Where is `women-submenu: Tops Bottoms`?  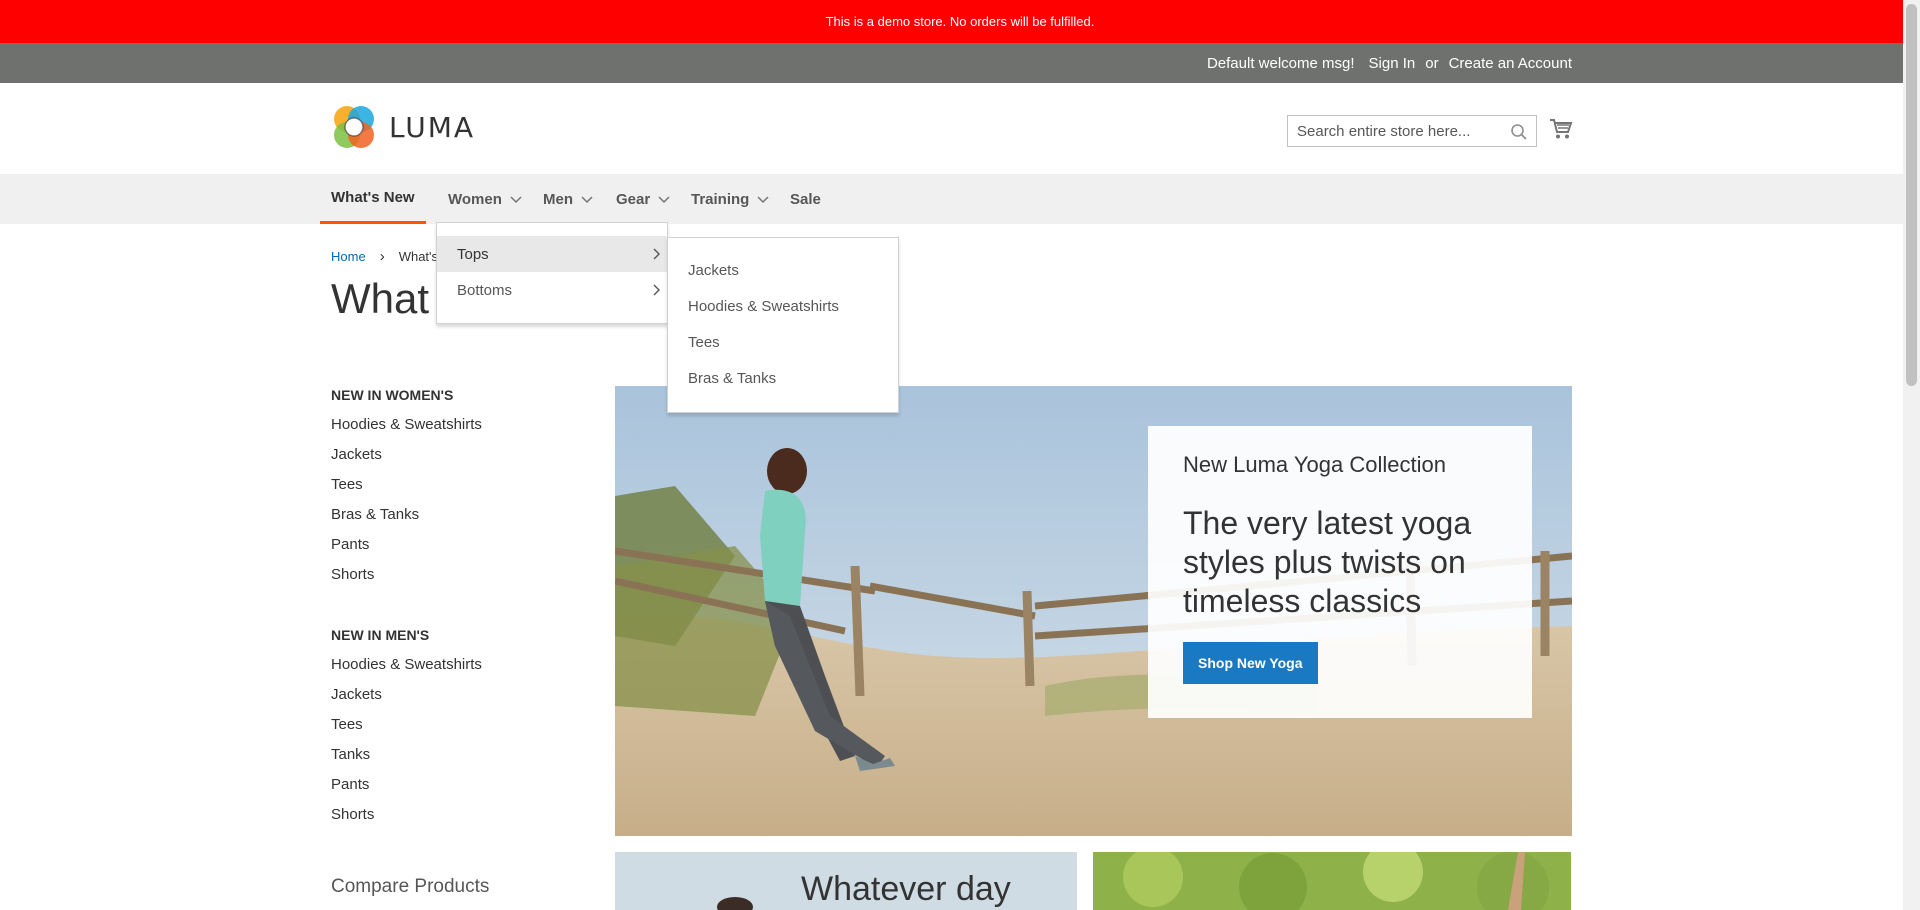 women-submenu: Tops Bottoms is located at coordinates (552, 273).